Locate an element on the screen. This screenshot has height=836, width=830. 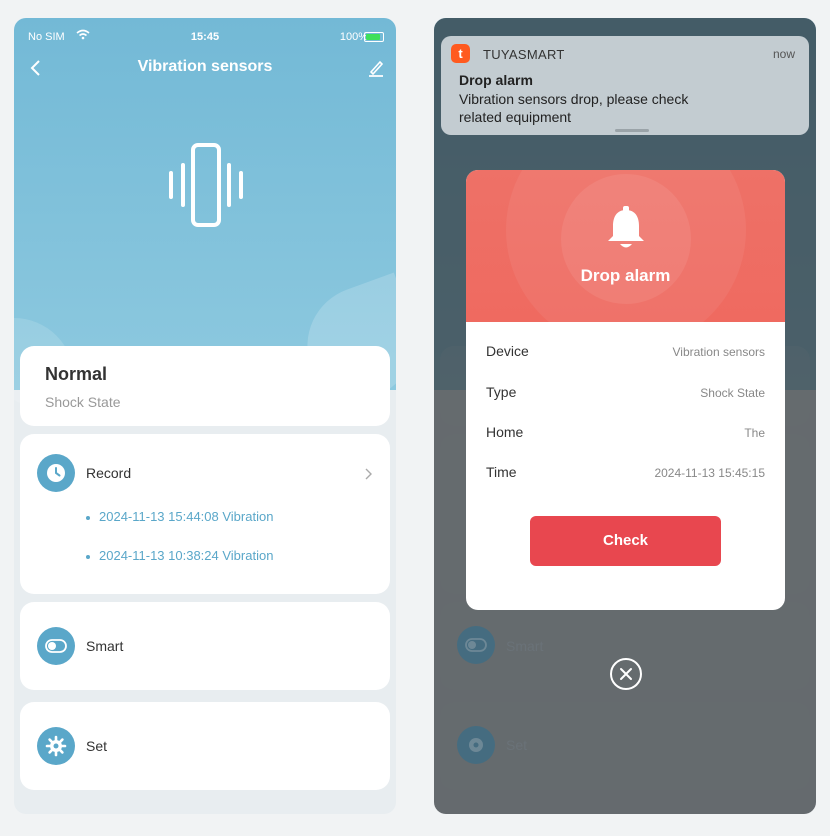
close-button is located at coordinates (626, 674).